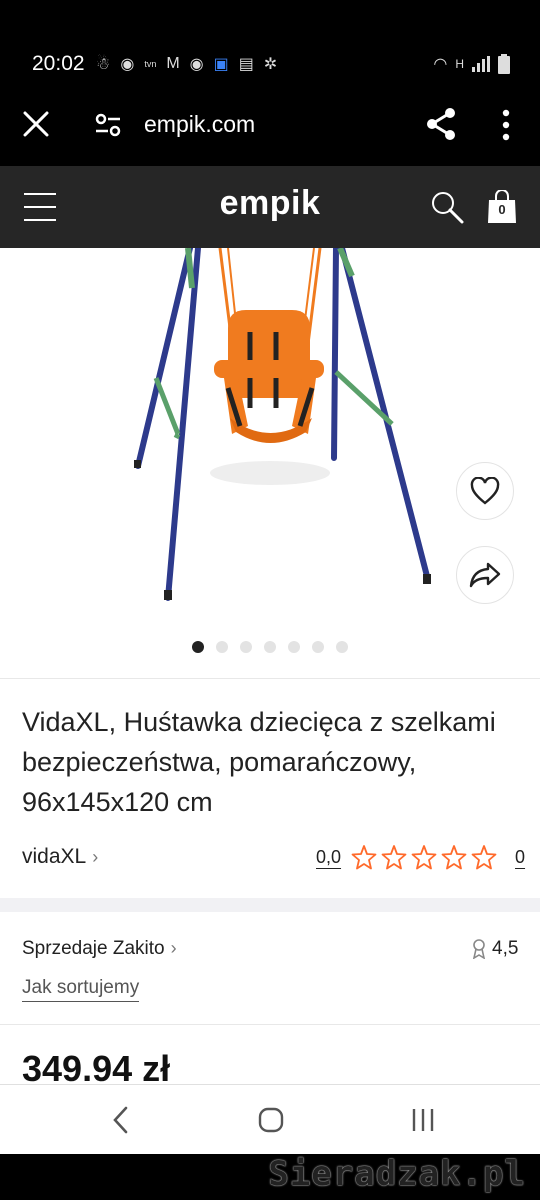 The image size is (540, 1200). I want to click on messenger-icon: ☃, so click(103, 64).